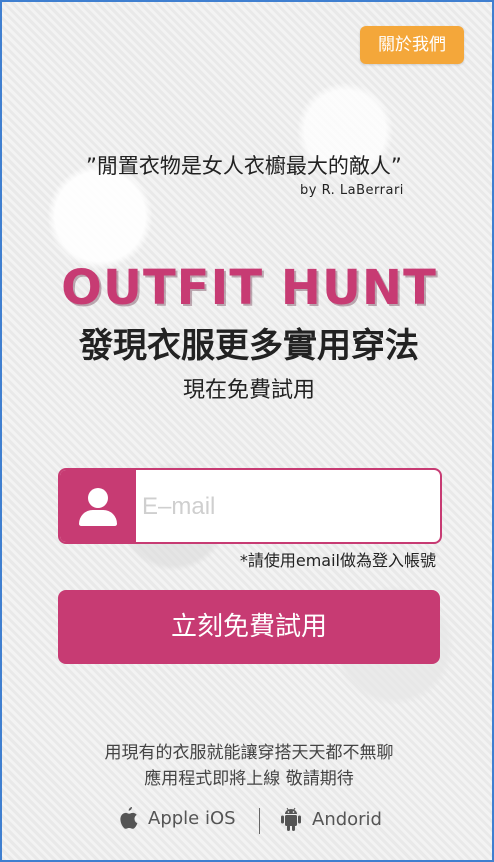 This screenshot has height=862, width=494. Describe the element at coordinates (287, 506) in the screenshot. I see `email-input` at that location.